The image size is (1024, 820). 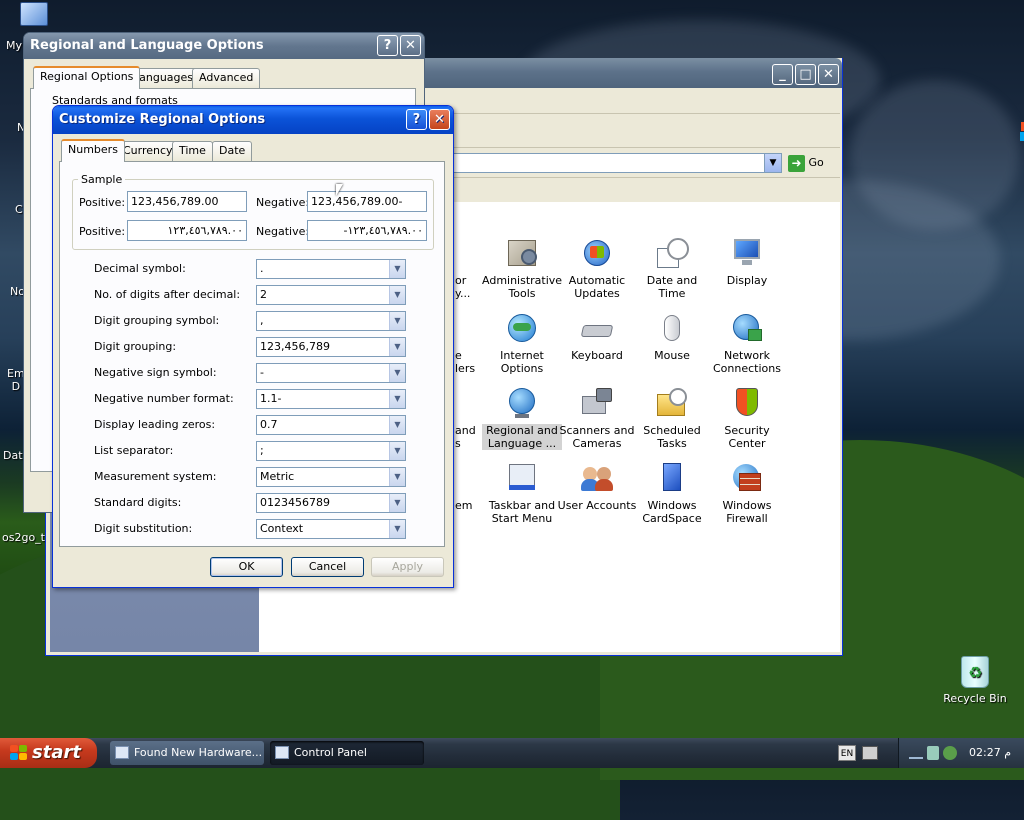 I want to click on regional-language-titlebar: Regional and Language Options ? ✕, so click(x=224, y=46).